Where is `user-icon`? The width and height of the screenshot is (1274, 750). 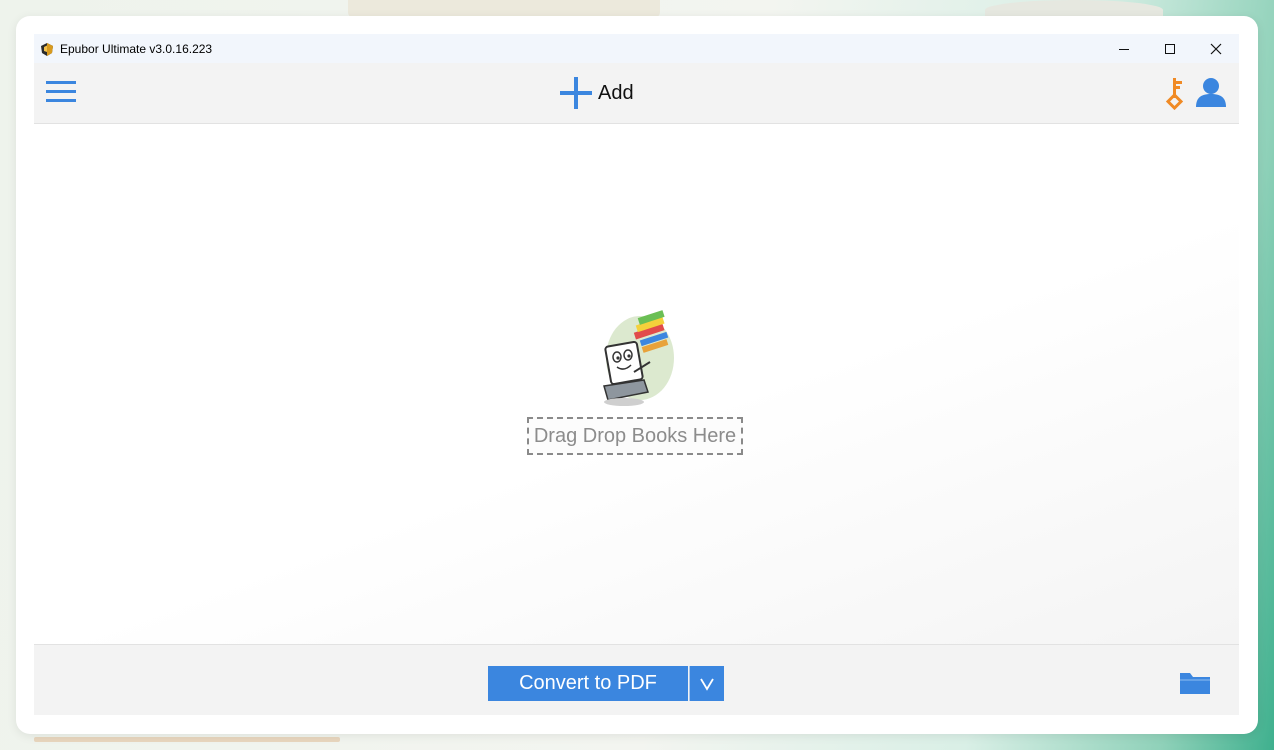
user-icon is located at coordinates (1211, 92).